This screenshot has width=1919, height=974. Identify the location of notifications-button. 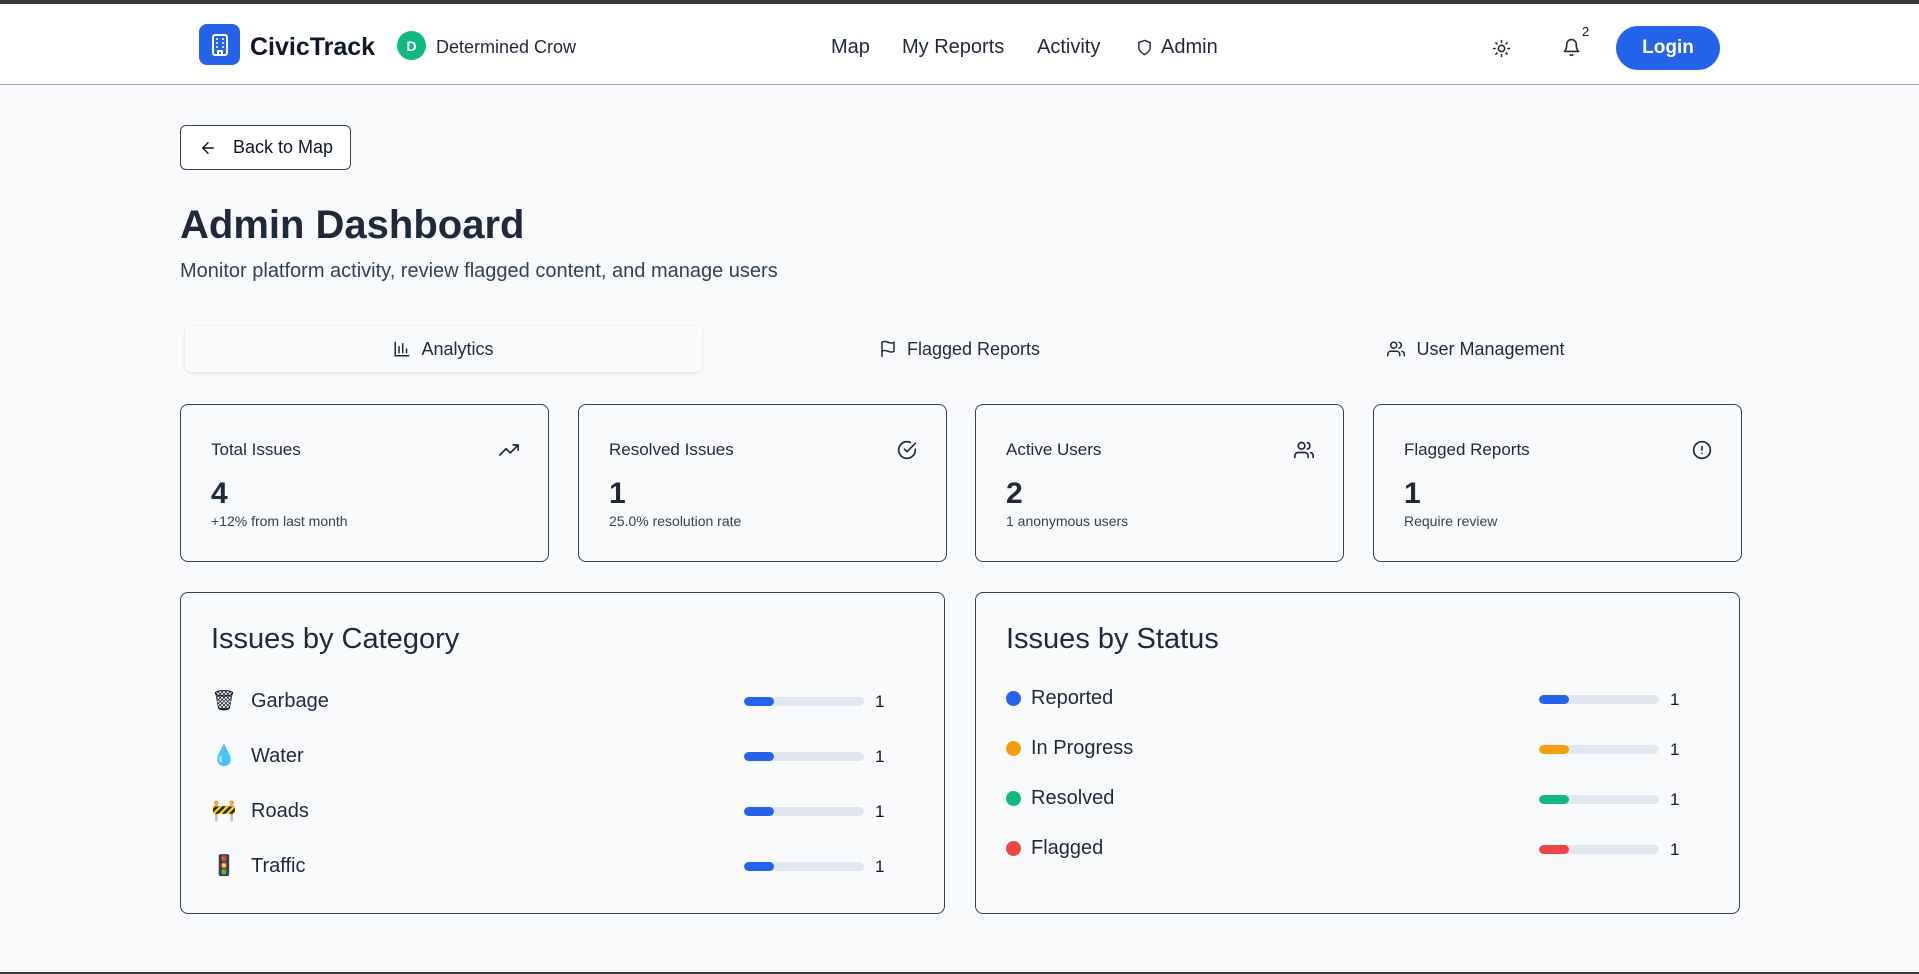
(1571, 47).